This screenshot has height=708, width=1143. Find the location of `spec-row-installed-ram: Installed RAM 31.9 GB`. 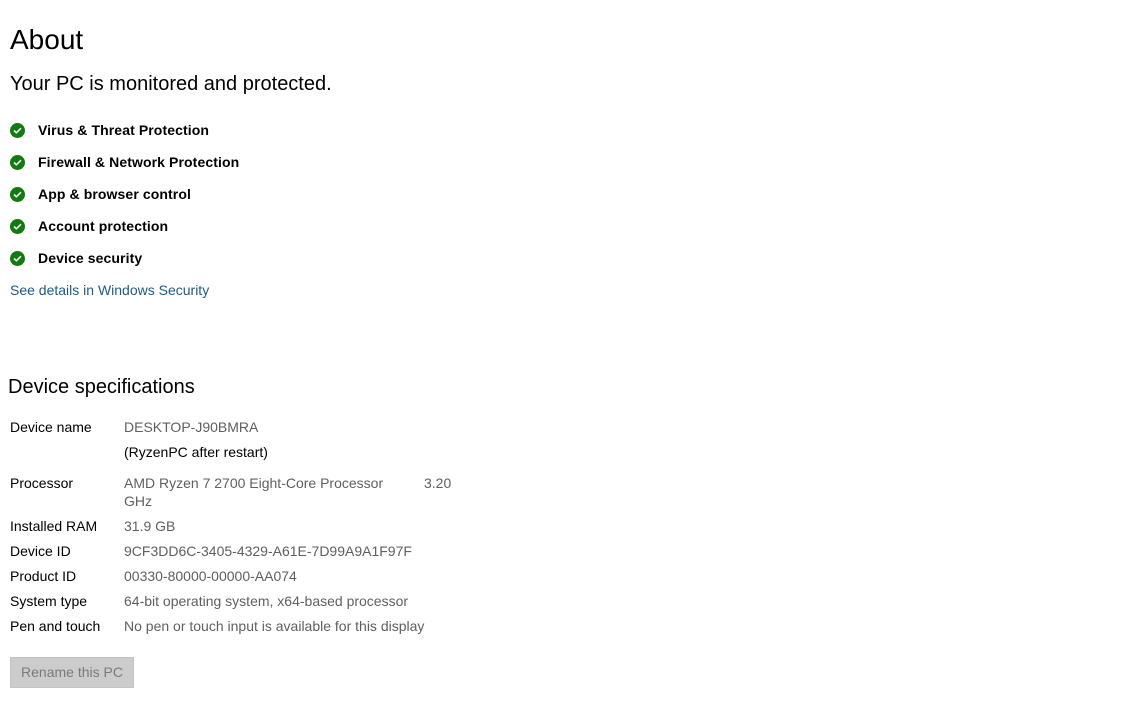

spec-row-installed-ram: Installed RAM 31.9 GB is located at coordinates (240, 529).